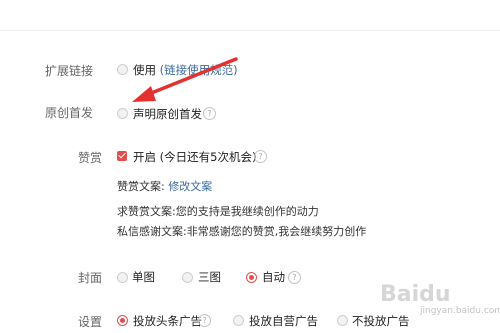 The height and width of the screenshot is (333, 500). Describe the element at coordinates (190, 77) in the screenshot. I see `arrow-shaft` at that location.